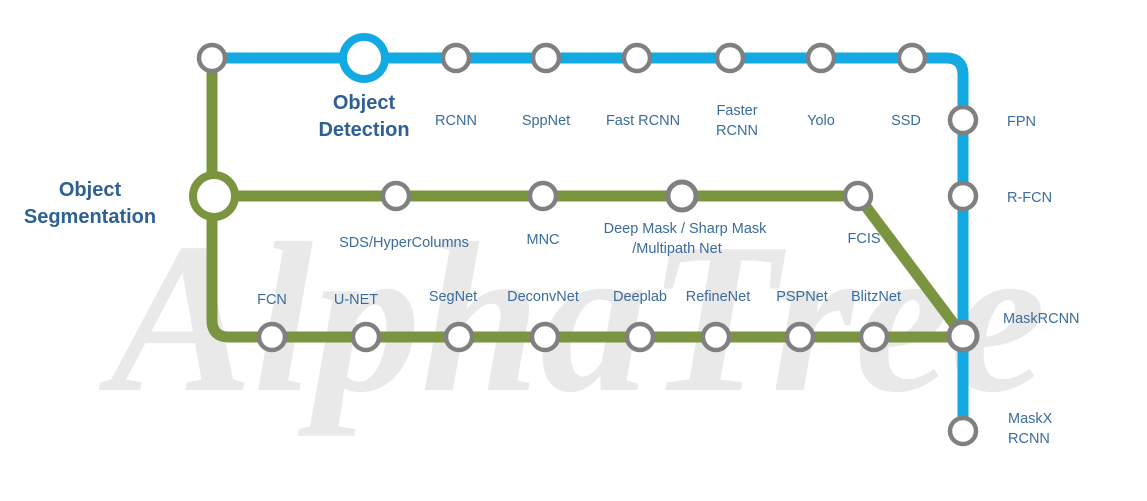  Describe the element at coordinates (1029, 198) in the screenshot. I see `label-r-fcn: R-FCN` at that location.